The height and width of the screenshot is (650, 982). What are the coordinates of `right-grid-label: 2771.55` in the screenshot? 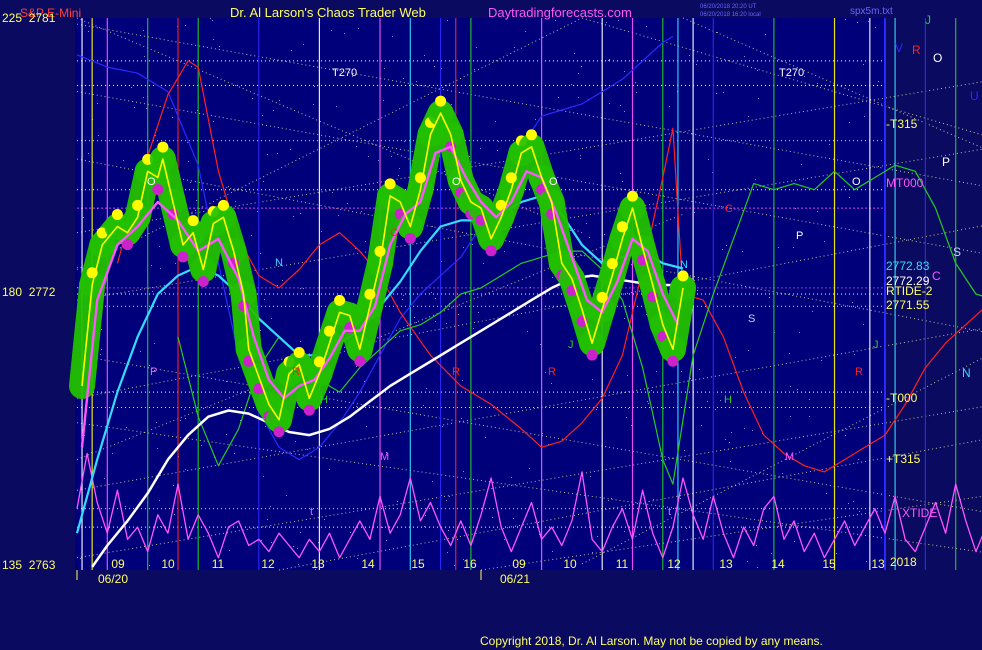 It's located at (908, 305).